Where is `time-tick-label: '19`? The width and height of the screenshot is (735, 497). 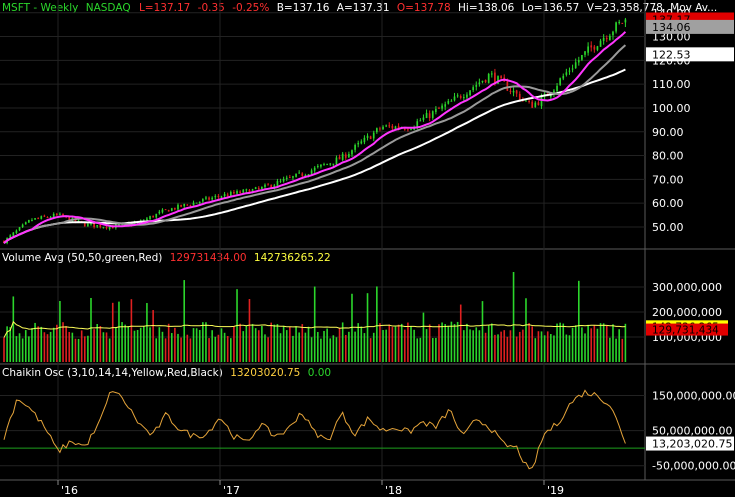
time-tick-label: '19 is located at coordinates (555, 490).